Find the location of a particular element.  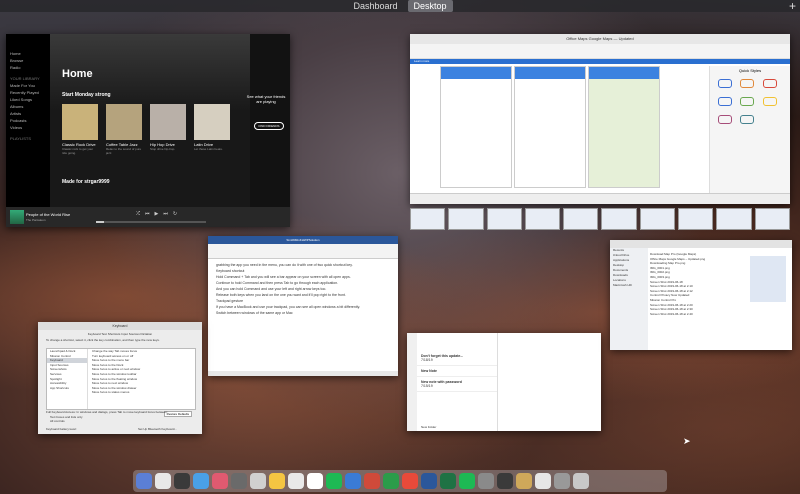

option-all-controls: All controls is located at coordinates (57, 421).